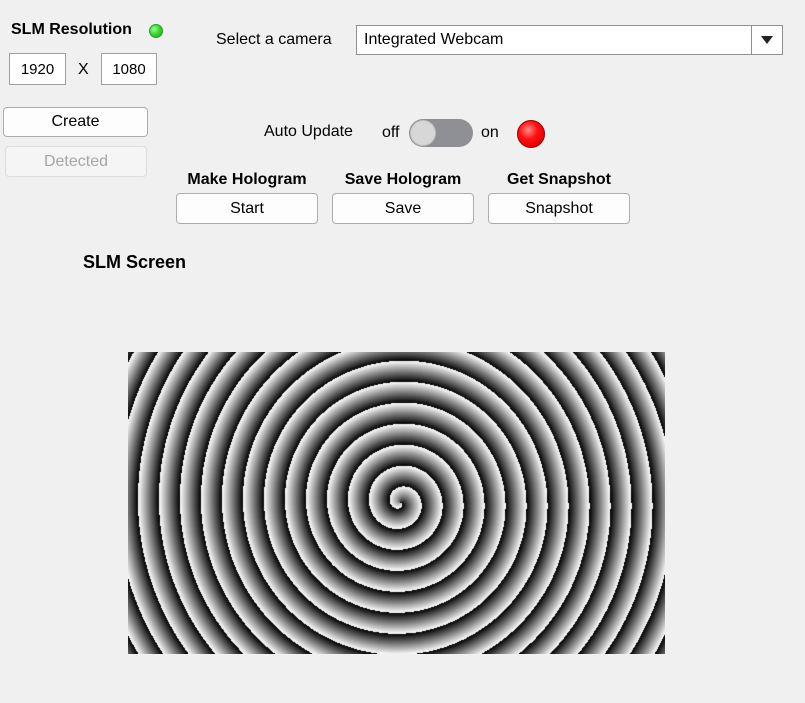 This screenshot has width=805, height=703. Describe the element at coordinates (75, 122) in the screenshot. I see `create-button: Create` at that location.